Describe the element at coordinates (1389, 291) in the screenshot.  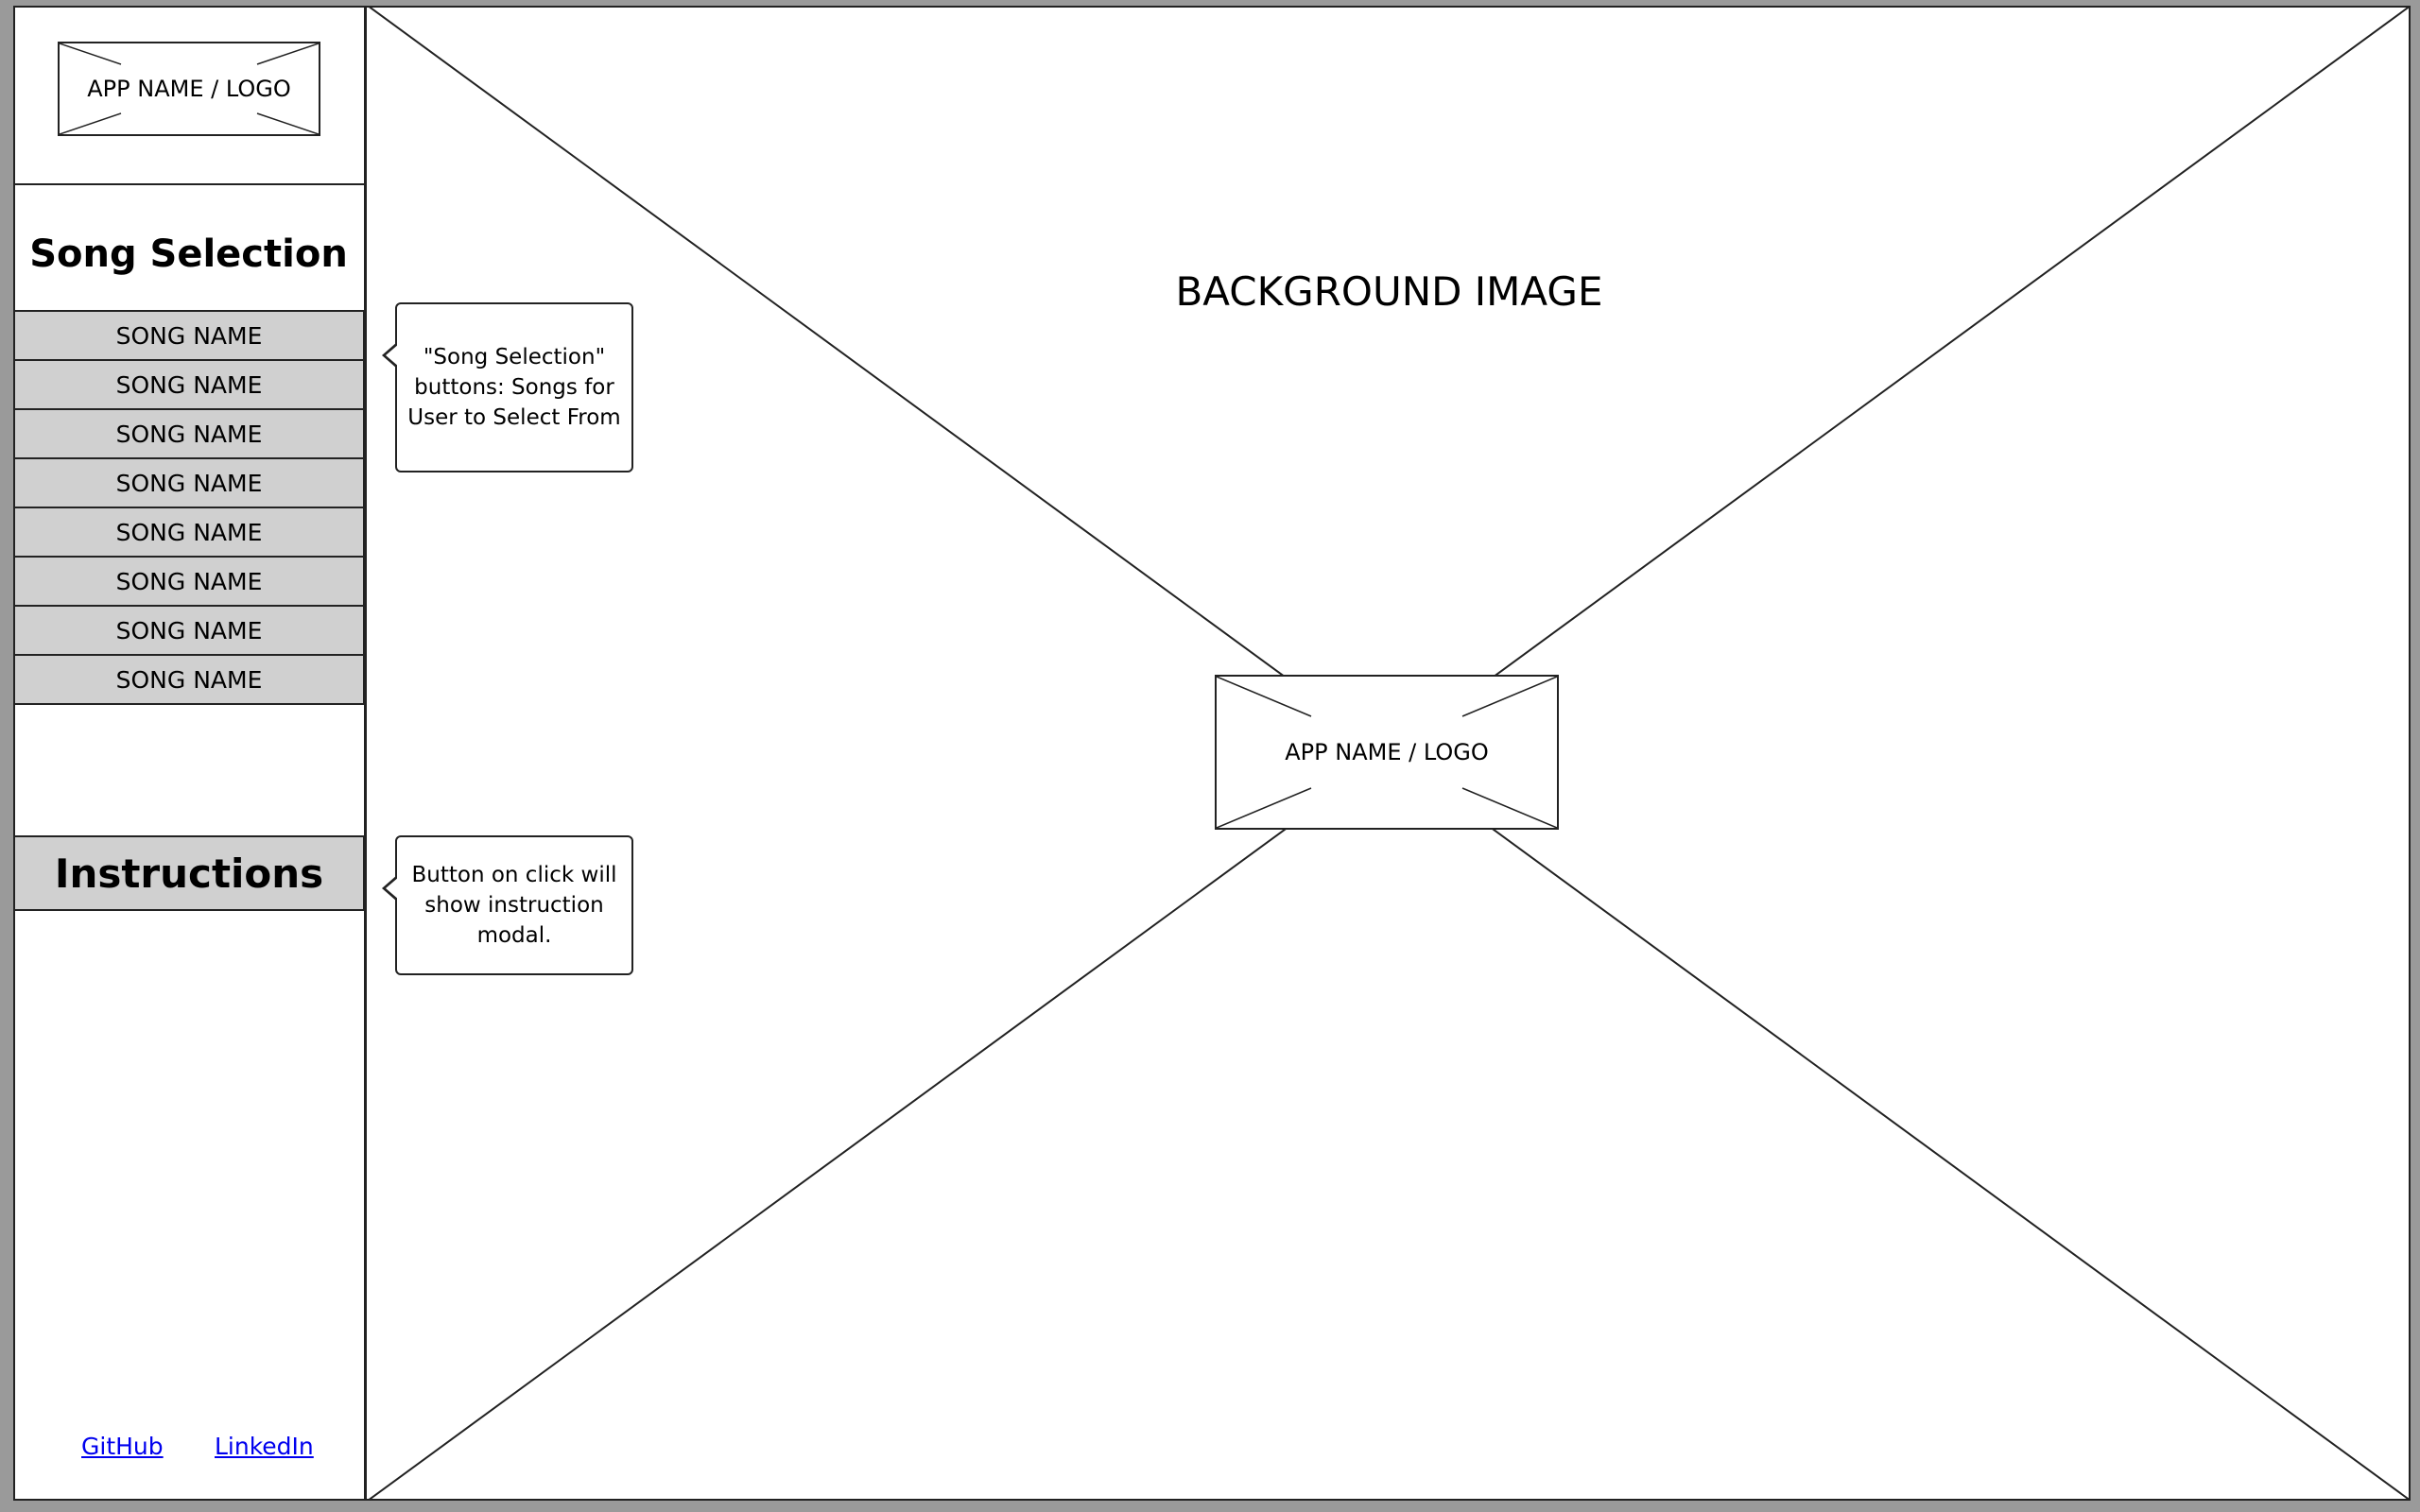
I see `background-image-label: BACKGROUND IMAGE` at that location.